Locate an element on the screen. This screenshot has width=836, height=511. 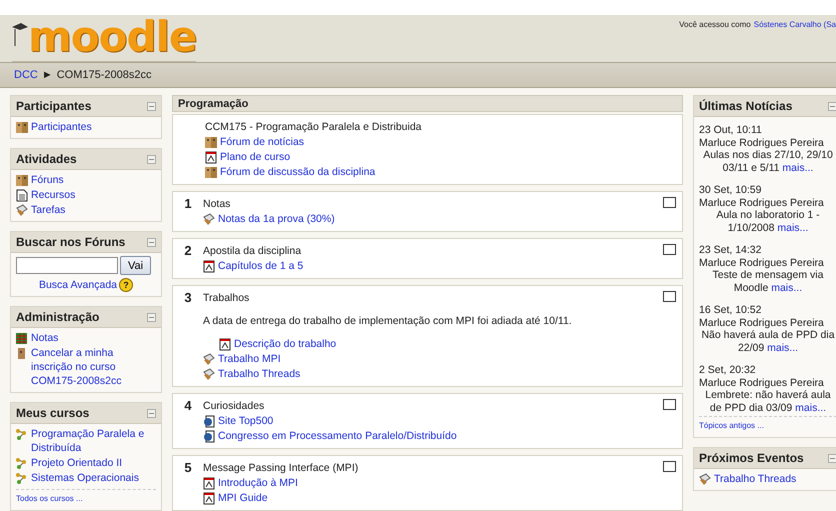
login-text: Você acessou como is located at coordinates (715, 25).